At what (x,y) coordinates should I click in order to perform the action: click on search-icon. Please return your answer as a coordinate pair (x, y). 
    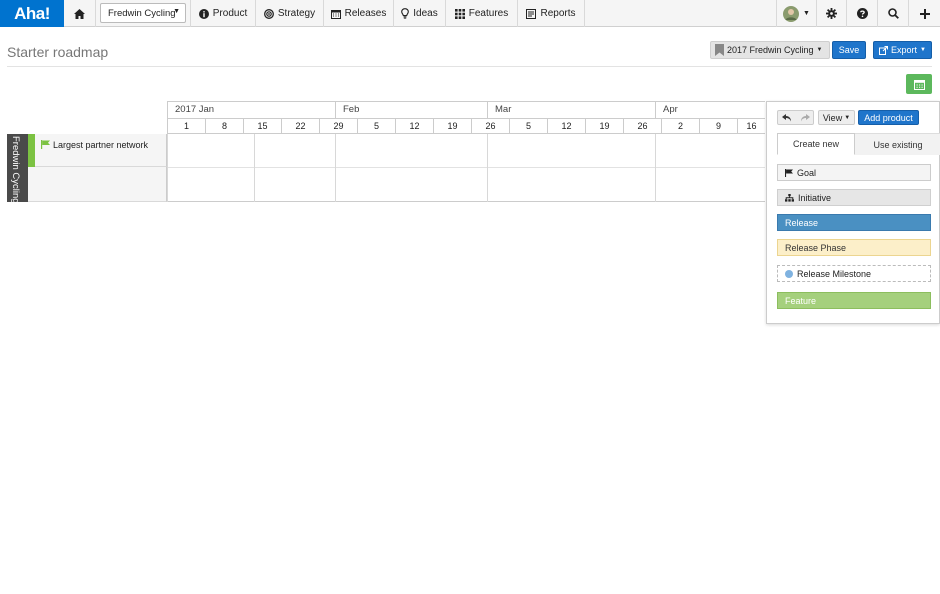
    Looking at the image, I should click on (893, 13).